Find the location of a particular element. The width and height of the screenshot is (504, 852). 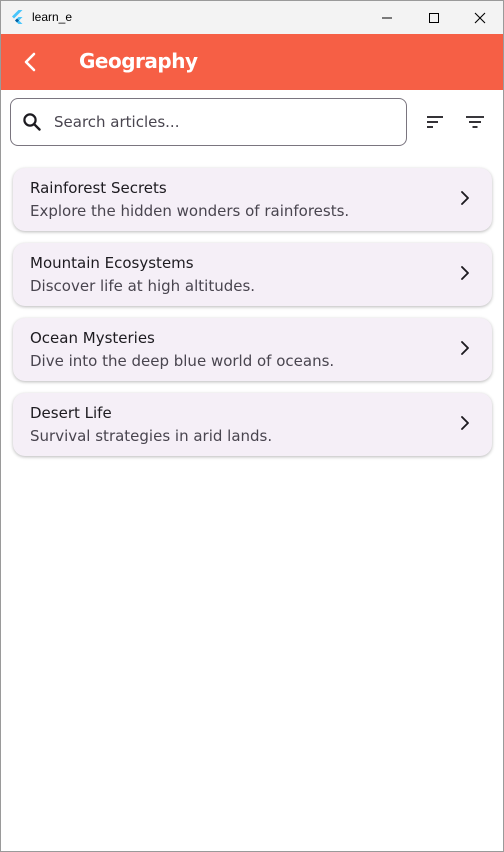

sort-icon is located at coordinates (435, 122).